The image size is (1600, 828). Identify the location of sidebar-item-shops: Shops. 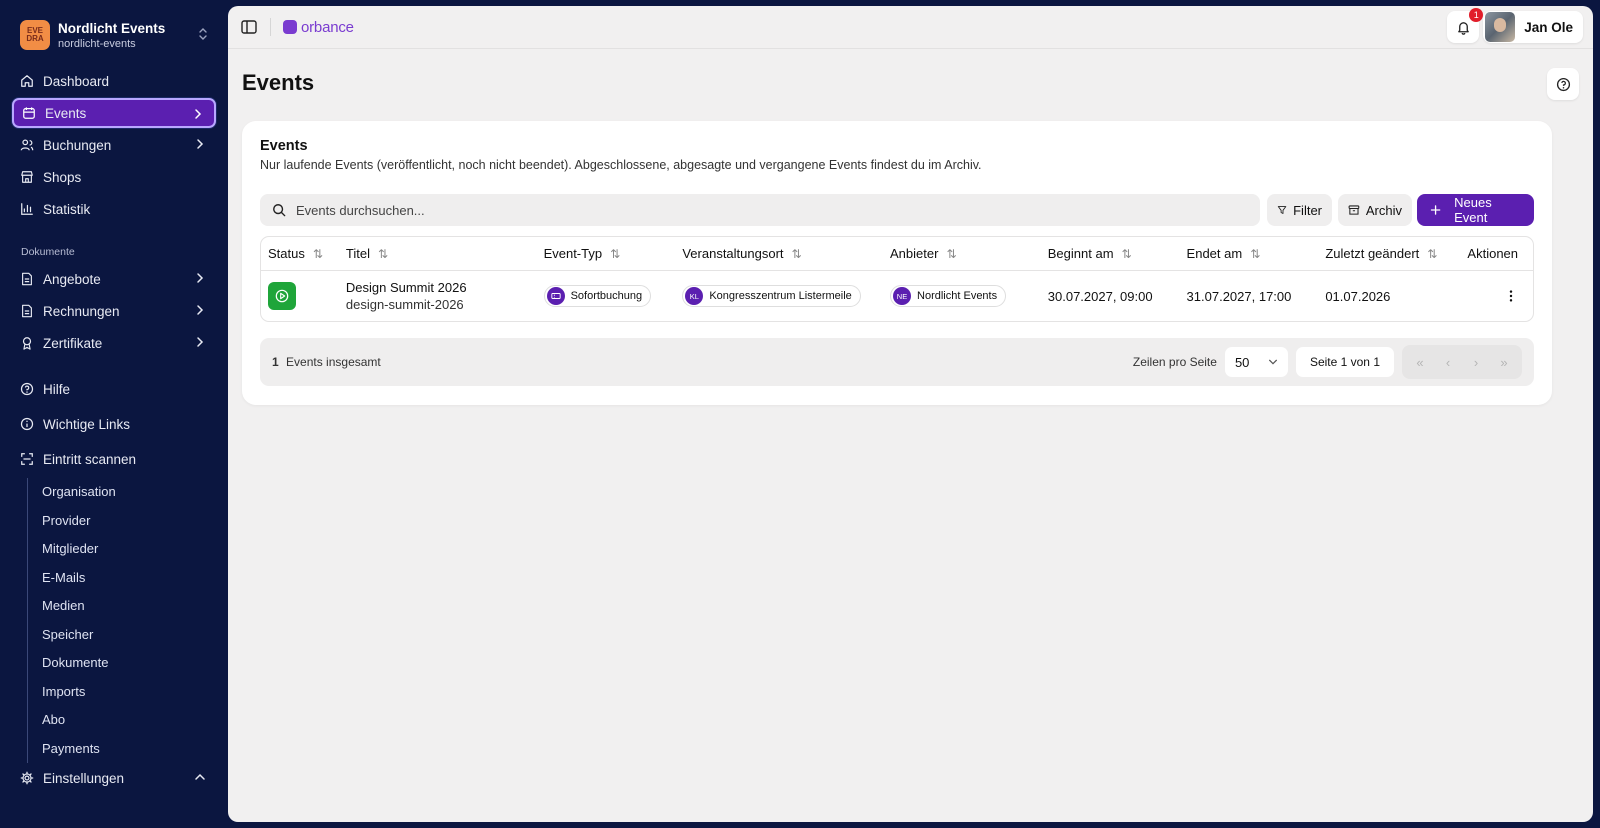
(114, 177).